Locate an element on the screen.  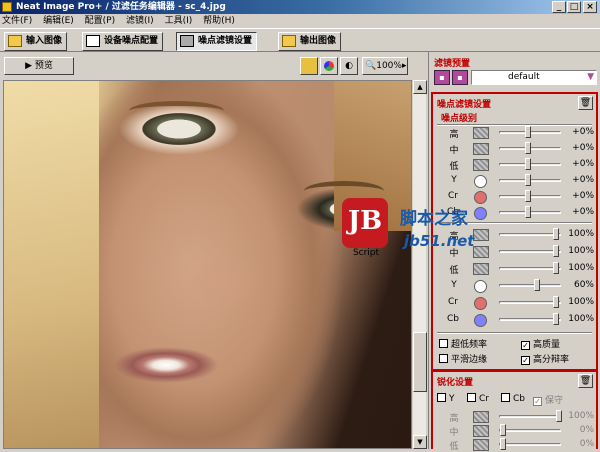
chevron-down-icon: ▼ is located at coordinates (590, 77).